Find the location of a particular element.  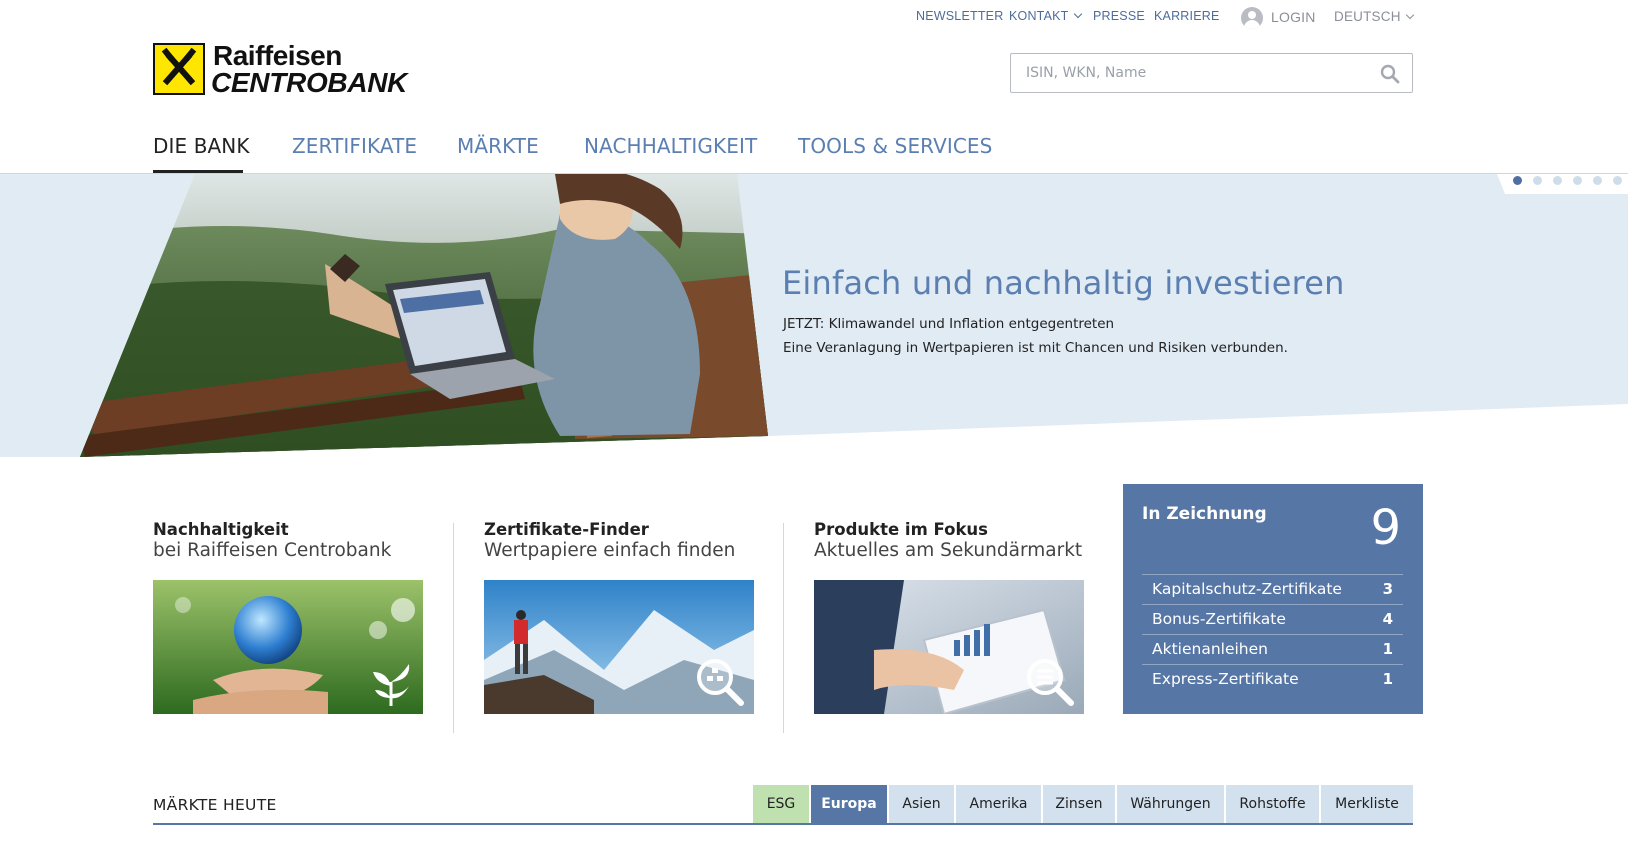

language-selector: DEUTSCH is located at coordinates (1374, 16).